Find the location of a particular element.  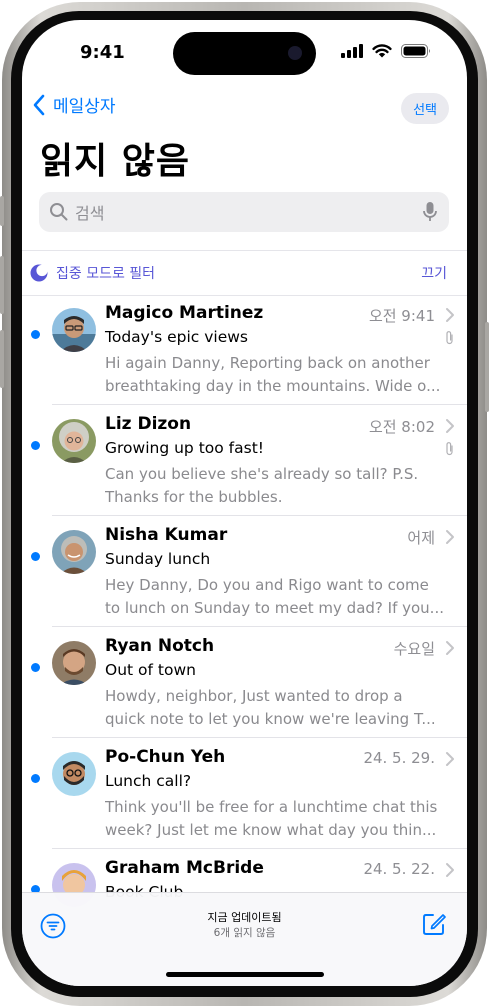

status-time: 9:41 is located at coordinates (102, 52).